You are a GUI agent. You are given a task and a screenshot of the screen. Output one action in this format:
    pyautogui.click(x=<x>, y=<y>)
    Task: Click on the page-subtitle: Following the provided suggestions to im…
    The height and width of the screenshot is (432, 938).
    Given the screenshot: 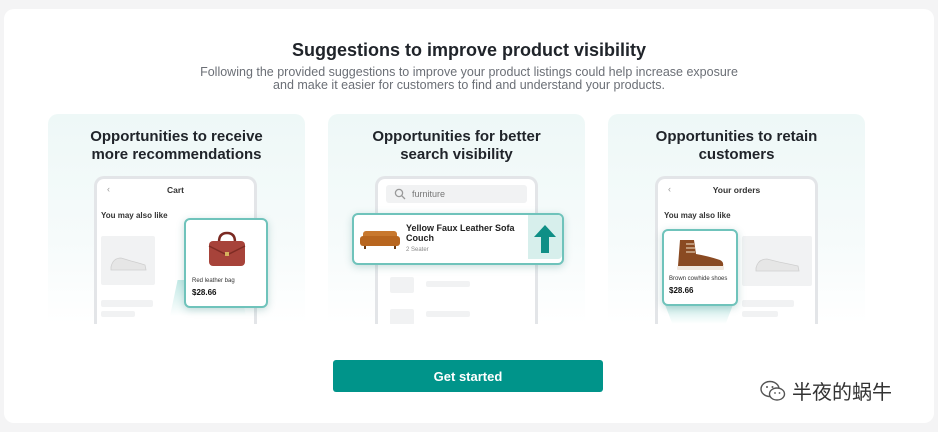 What is the action you would take?
    pyautogui.click(x=469, y=78)
    